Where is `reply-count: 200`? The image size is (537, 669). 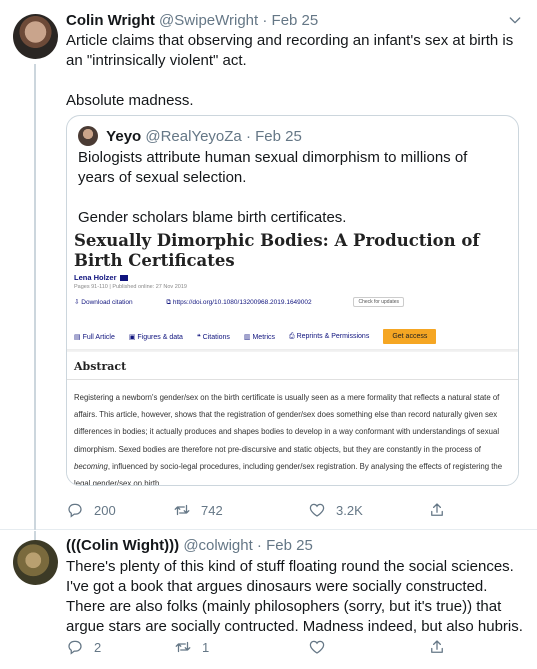
reply-count: 200 is located at coordinates (105, 510).